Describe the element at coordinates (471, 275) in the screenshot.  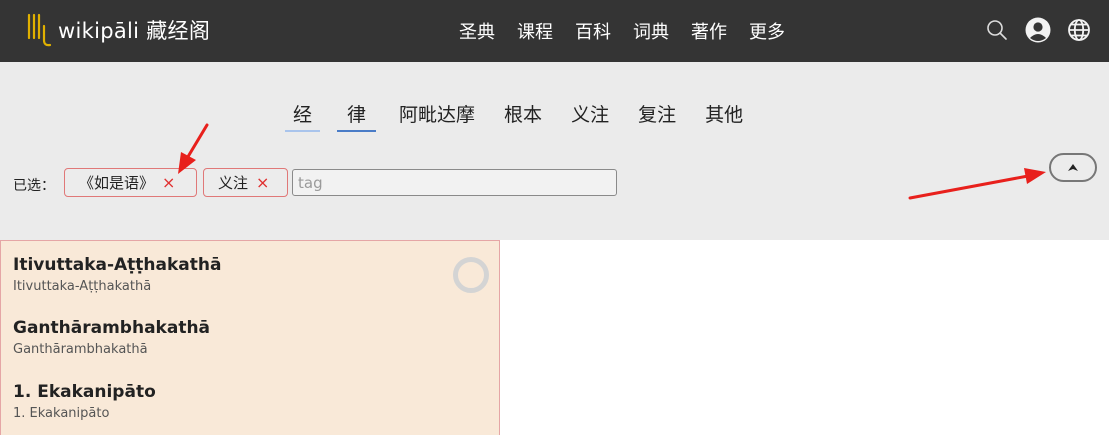
I see `loading-spinner-icon` at that location.